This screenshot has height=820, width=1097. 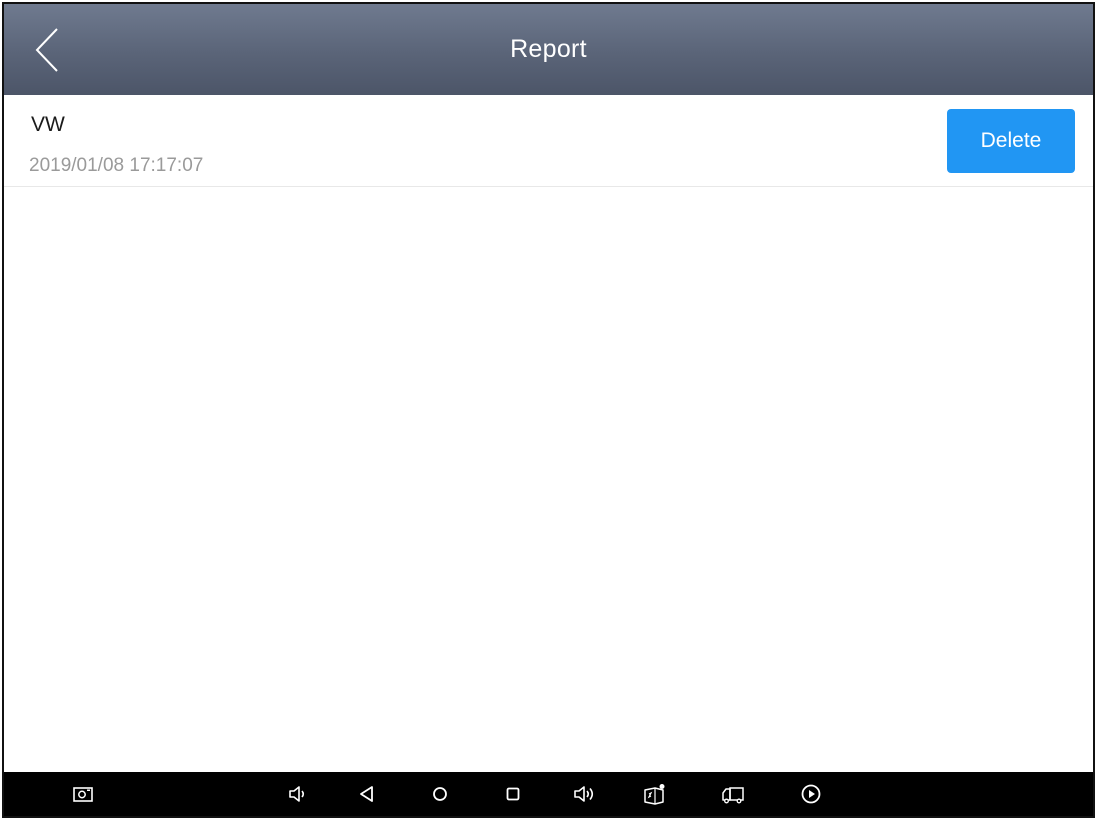 I want to click on truck-icon, so click(x=733, y=795).